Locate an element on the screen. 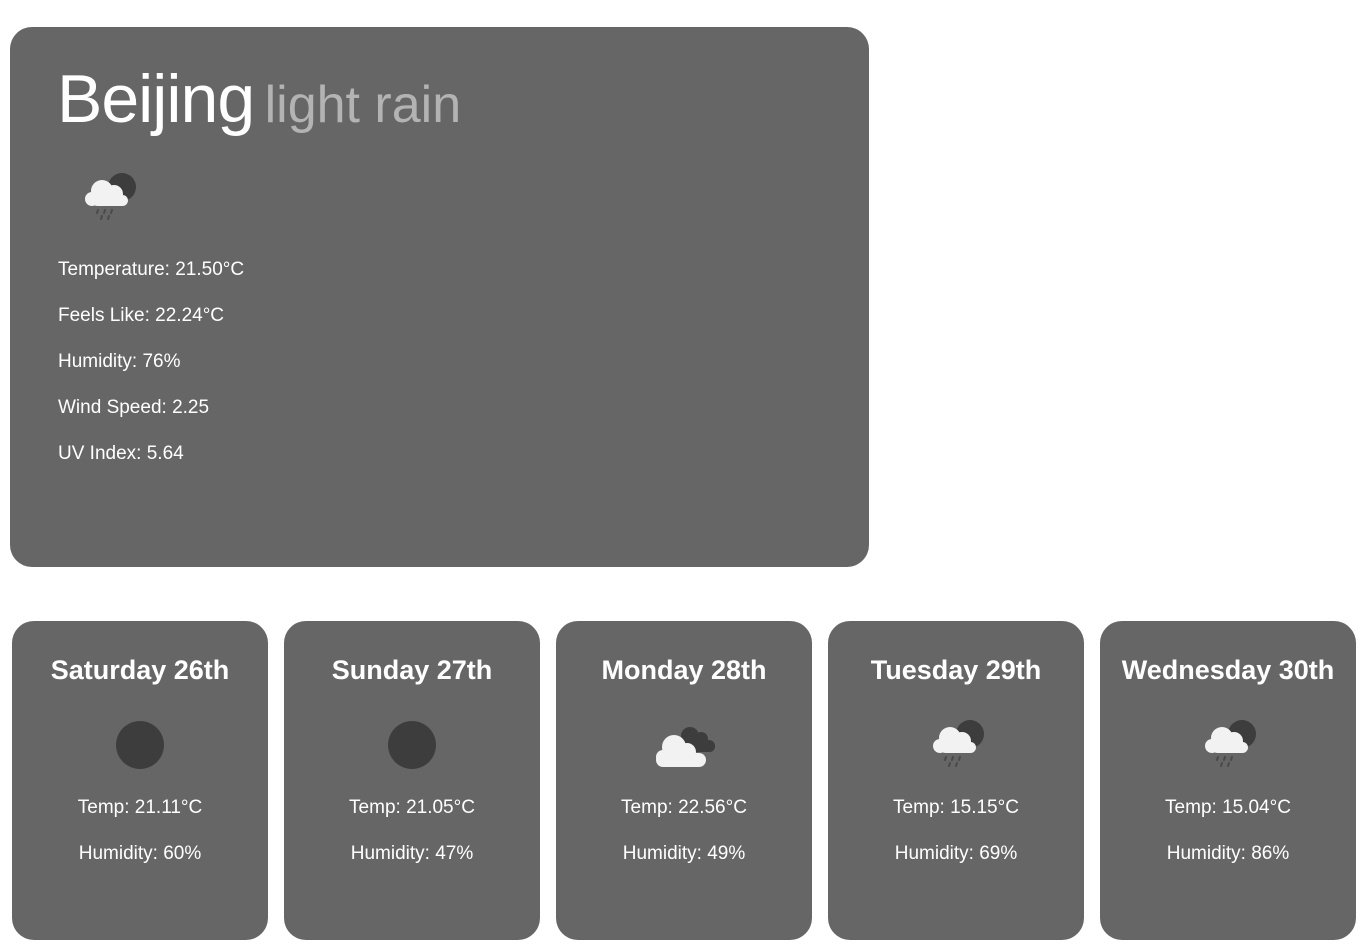 The image size is (1363, 948). forecast-card: Monday 28th Temp: 22.56°C Humidity: 49% is located at coordinates (684, 780).